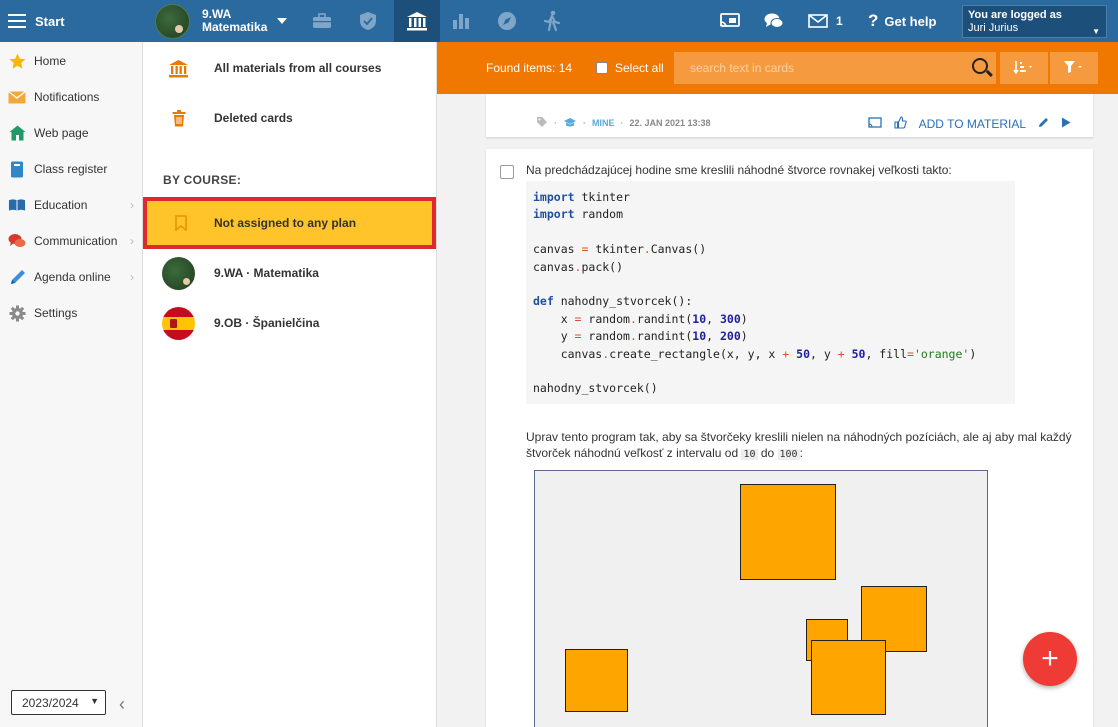 The image size is (1118, 727). What do you see at coordinates (17, 169) in the screenshot?
I see `phone-book-icon` at bounding box center [17, 169].